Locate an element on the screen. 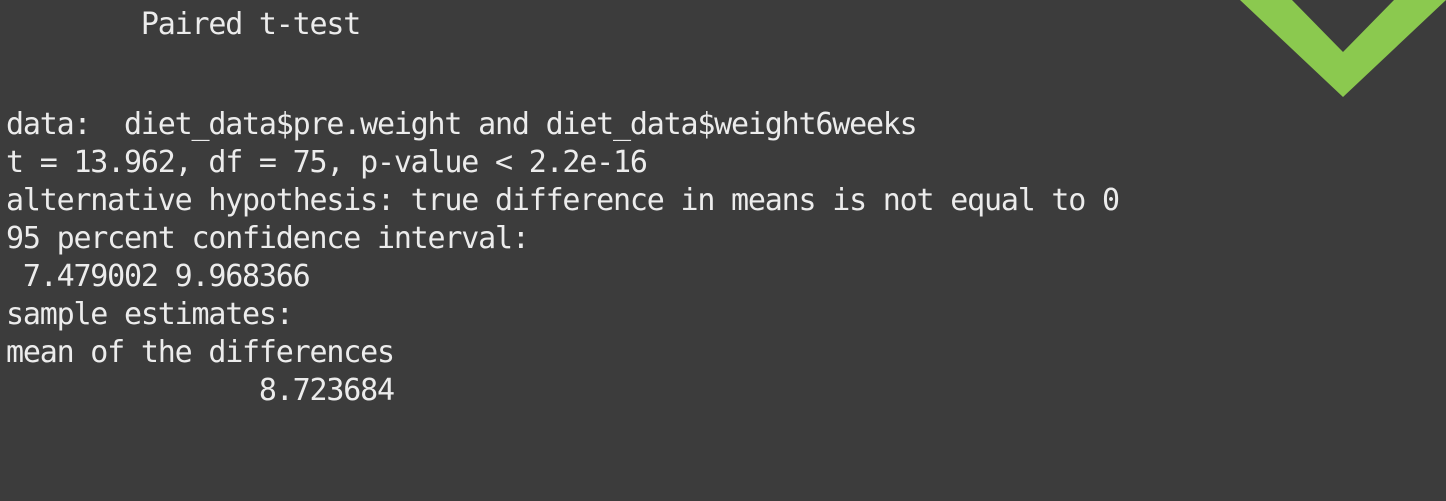 Image resolution: width=1446 pixels, height=501 pixels. test-title: Paired t-test is located at coordinates (183, 24).